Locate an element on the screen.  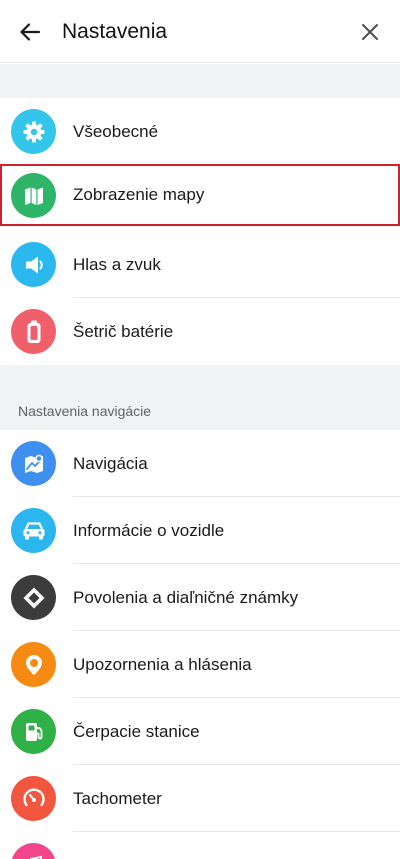
vehicle-info-icon-badge is located at coordinates (33, 530).